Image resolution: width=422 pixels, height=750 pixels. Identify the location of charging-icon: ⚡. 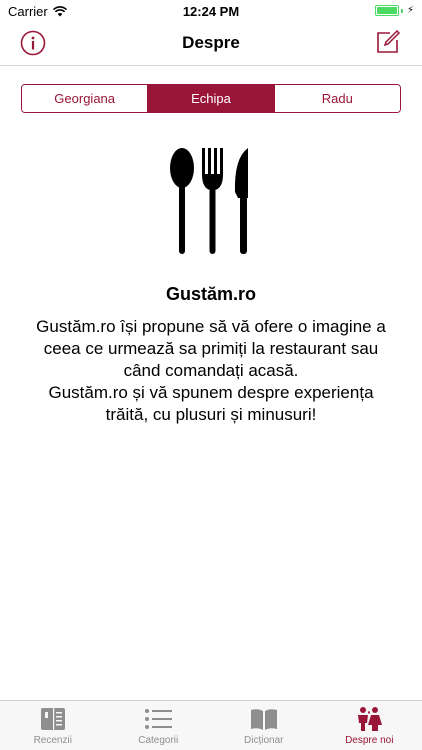
(410, 10).